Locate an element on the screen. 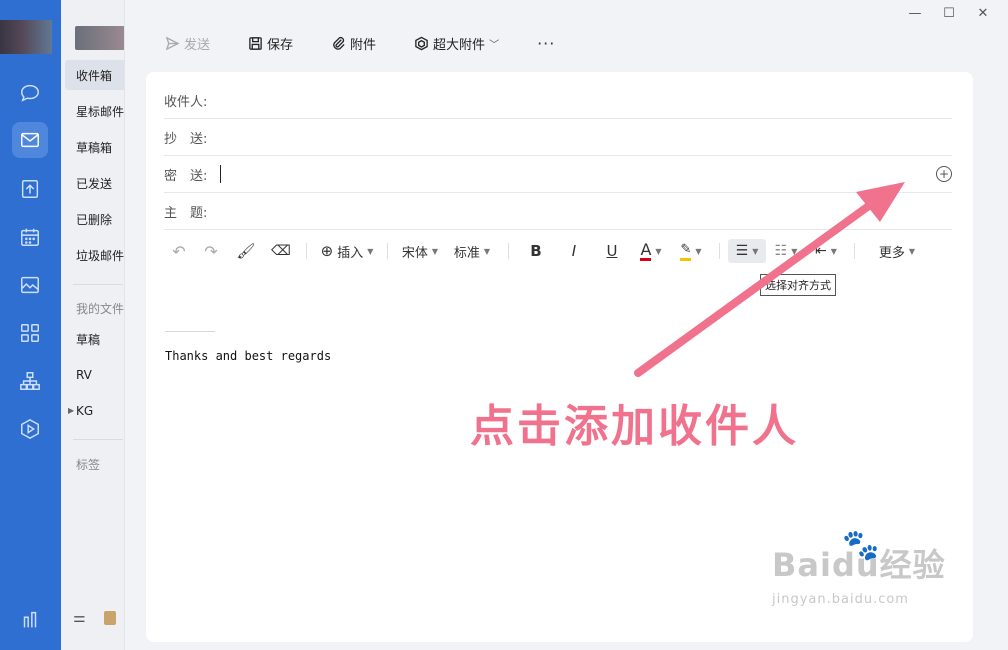 This screenshot has height=650, width=1008. highlight-button: ✎ ▼ is located at coordinates (691, 251).